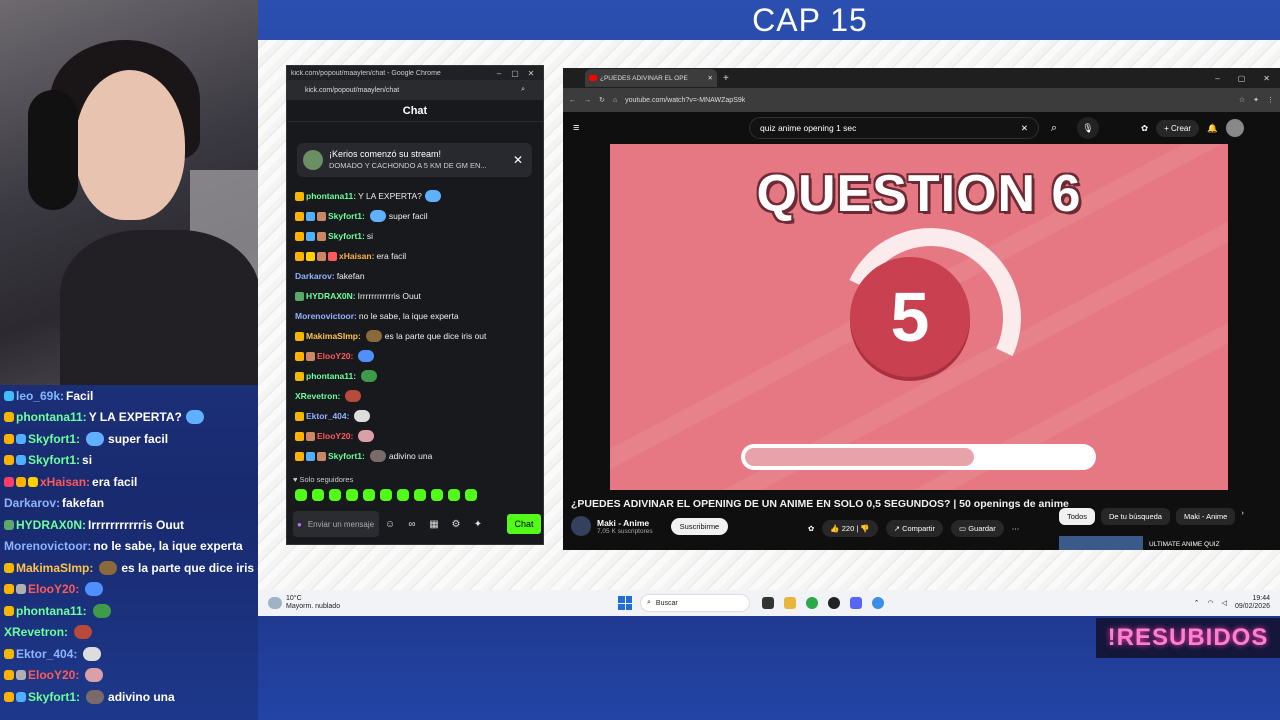 This screenshot has height=720, width=1280. What do you see at coordinates (587, 100) in the screenshot?
I see `forward-icon: →` at bounding box center [587, 100].